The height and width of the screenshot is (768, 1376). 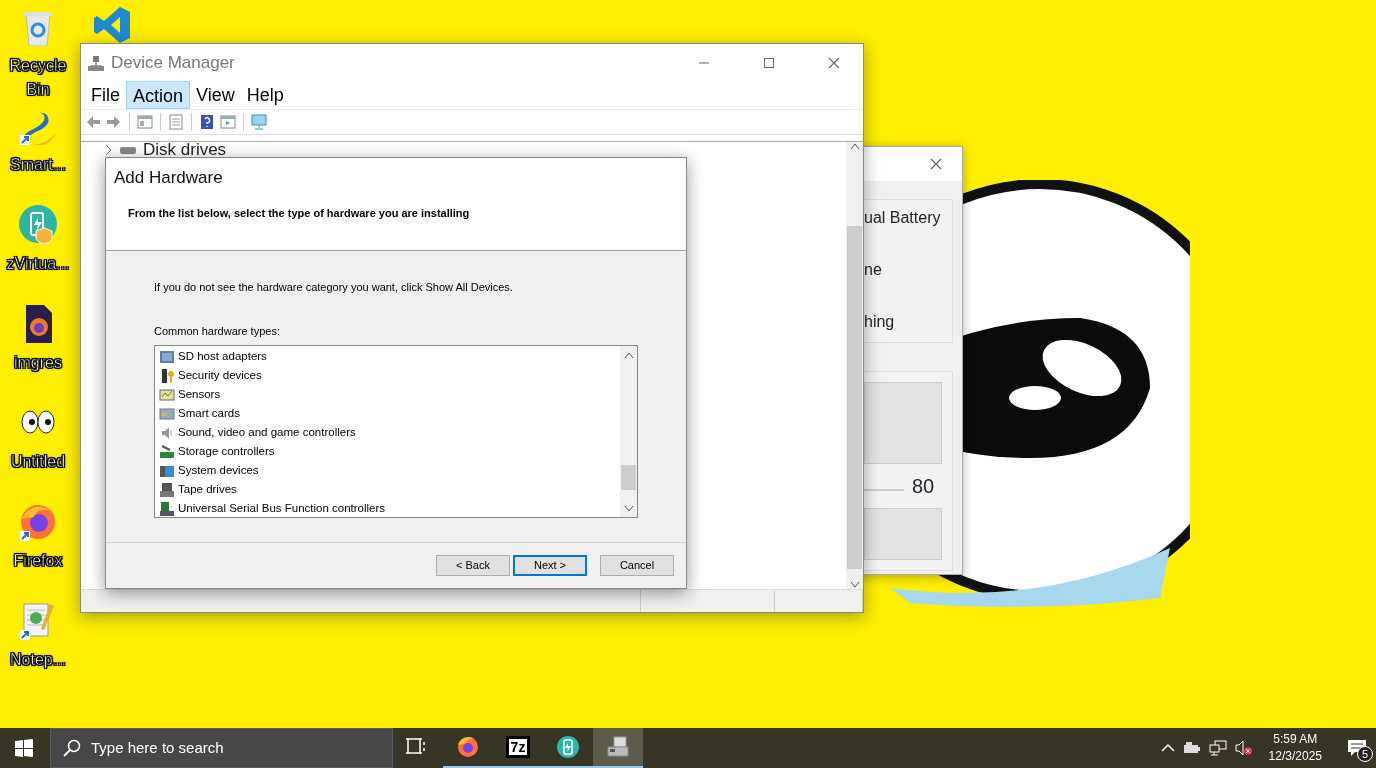 I want to click on back-arrow-icon, so click(x=93, y=122).